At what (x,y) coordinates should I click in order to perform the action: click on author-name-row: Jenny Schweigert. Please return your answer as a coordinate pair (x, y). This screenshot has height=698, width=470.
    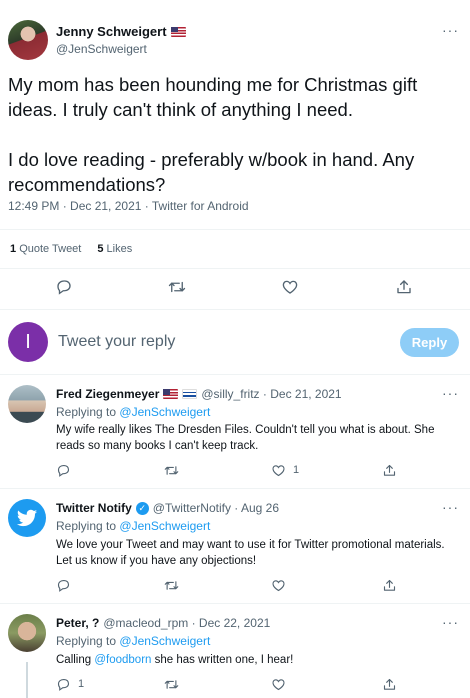
    Looking at the image, I should click on (121, 31).